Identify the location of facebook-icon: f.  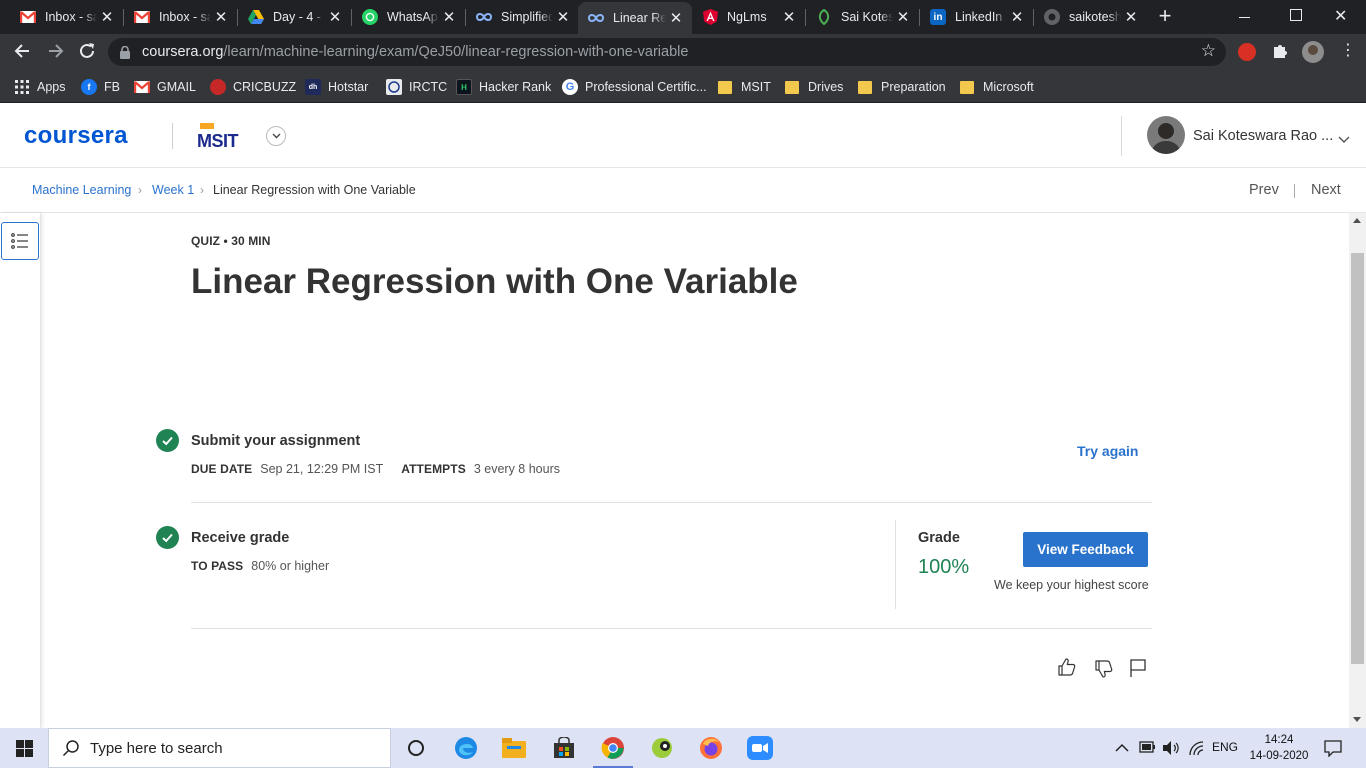
(89, 87).